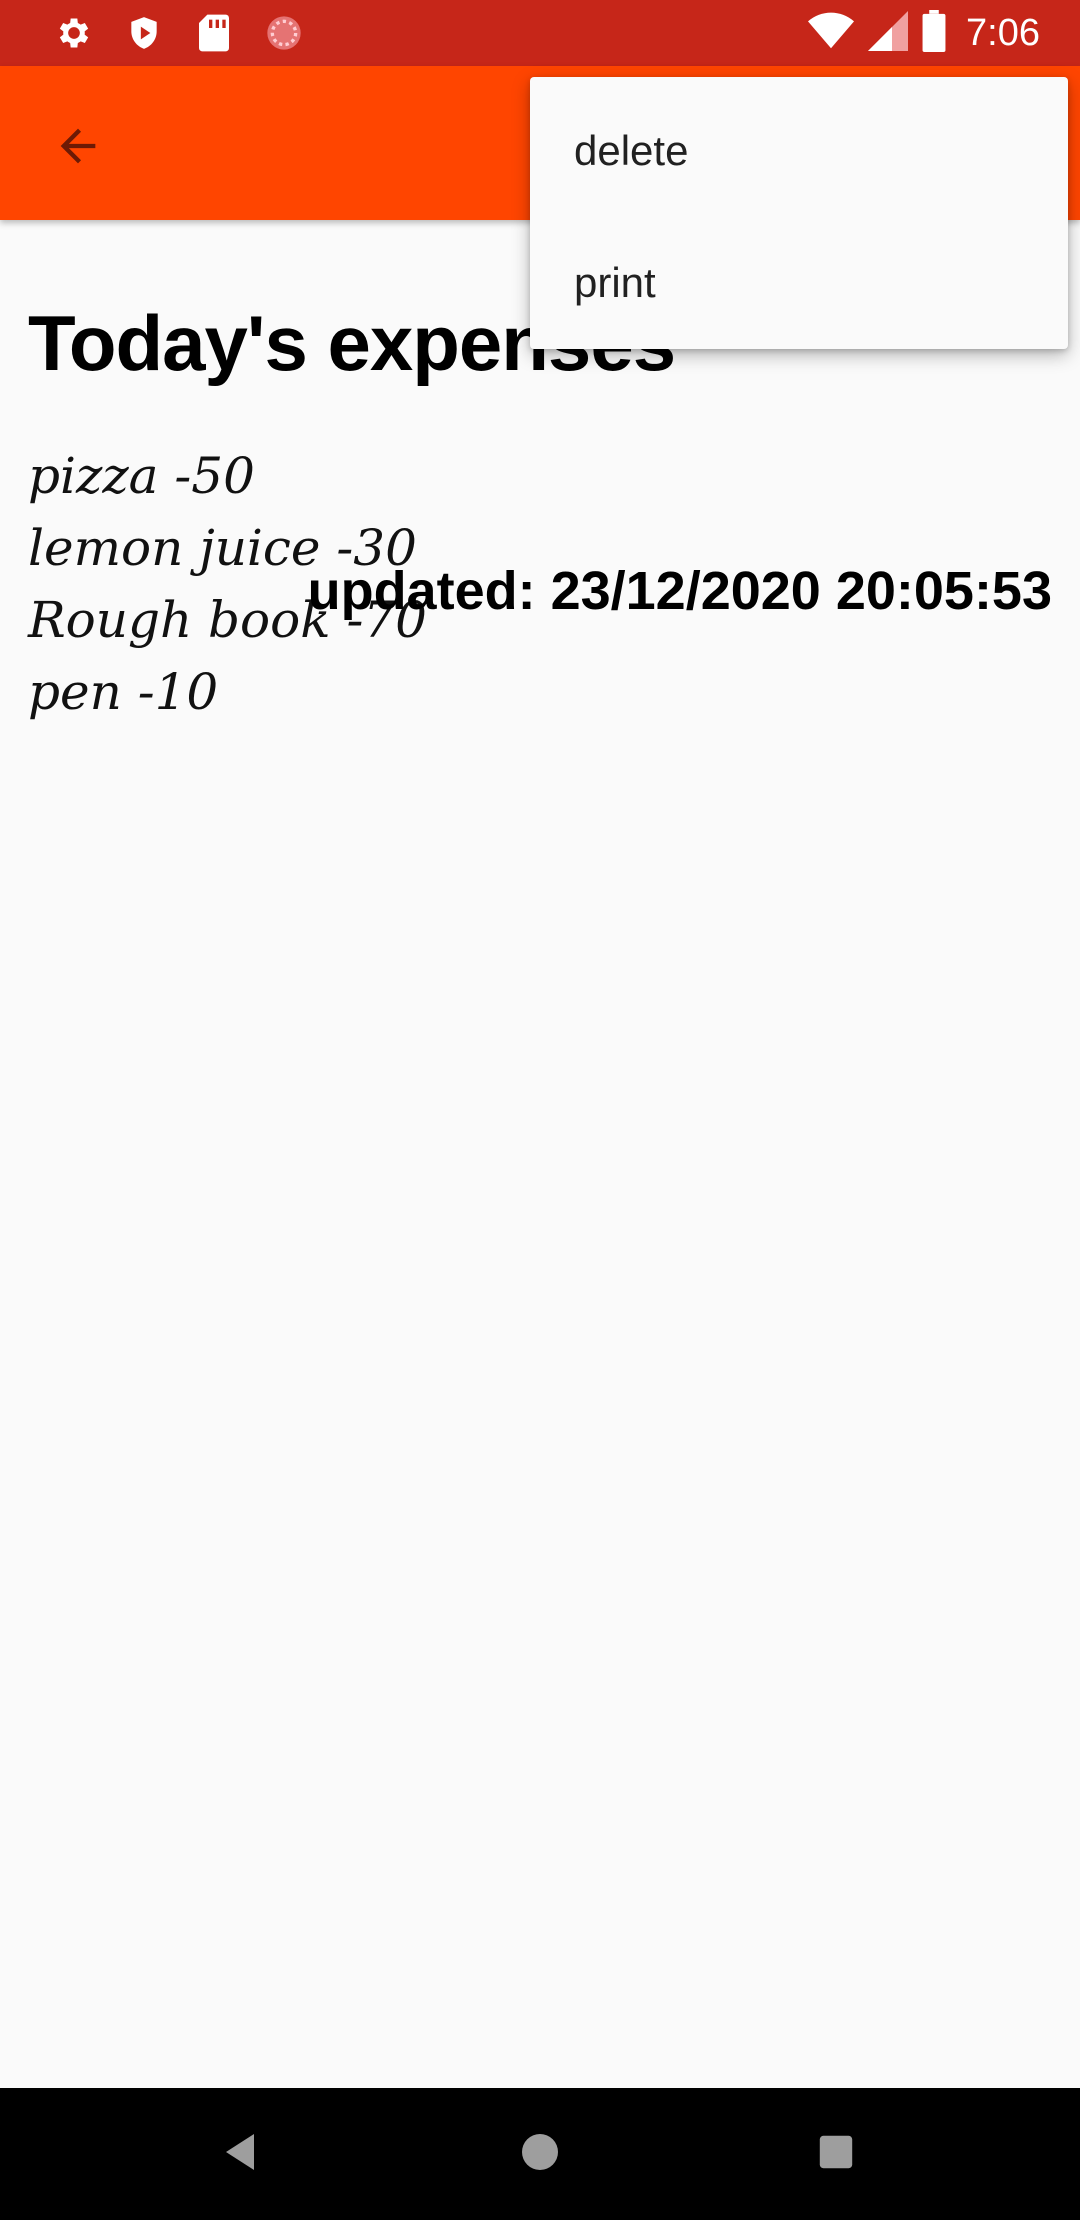 This screenshot has width=1080, height=2220. I want to click on arrow-back-icon, so click(78, 148).